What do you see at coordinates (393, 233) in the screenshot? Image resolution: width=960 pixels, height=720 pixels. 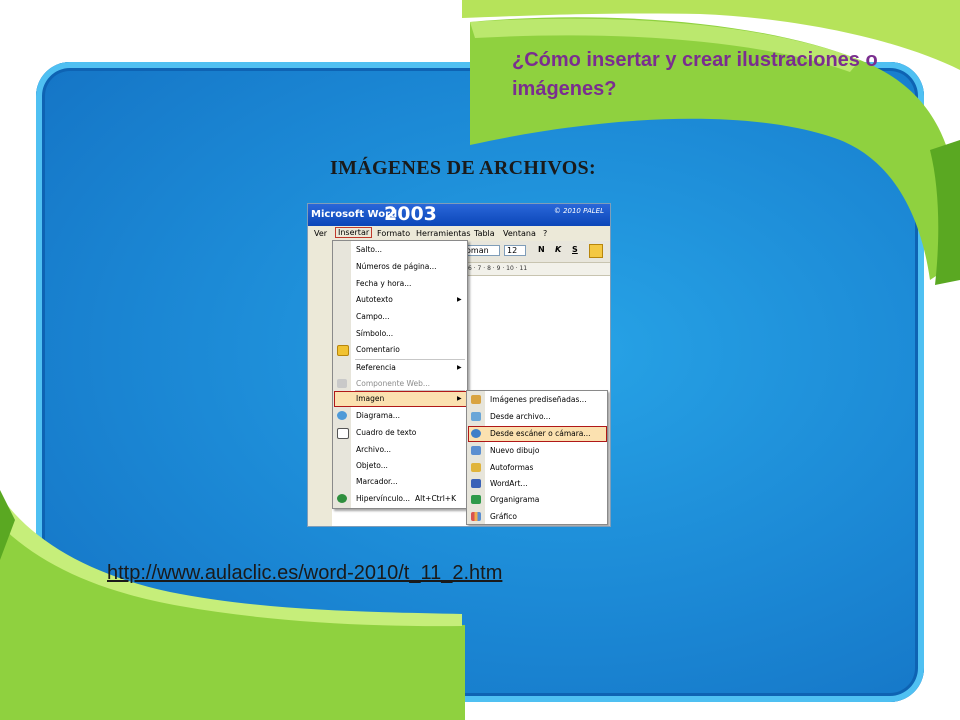 I see `menu-formato: Formato` at bounding box center [393, 233].